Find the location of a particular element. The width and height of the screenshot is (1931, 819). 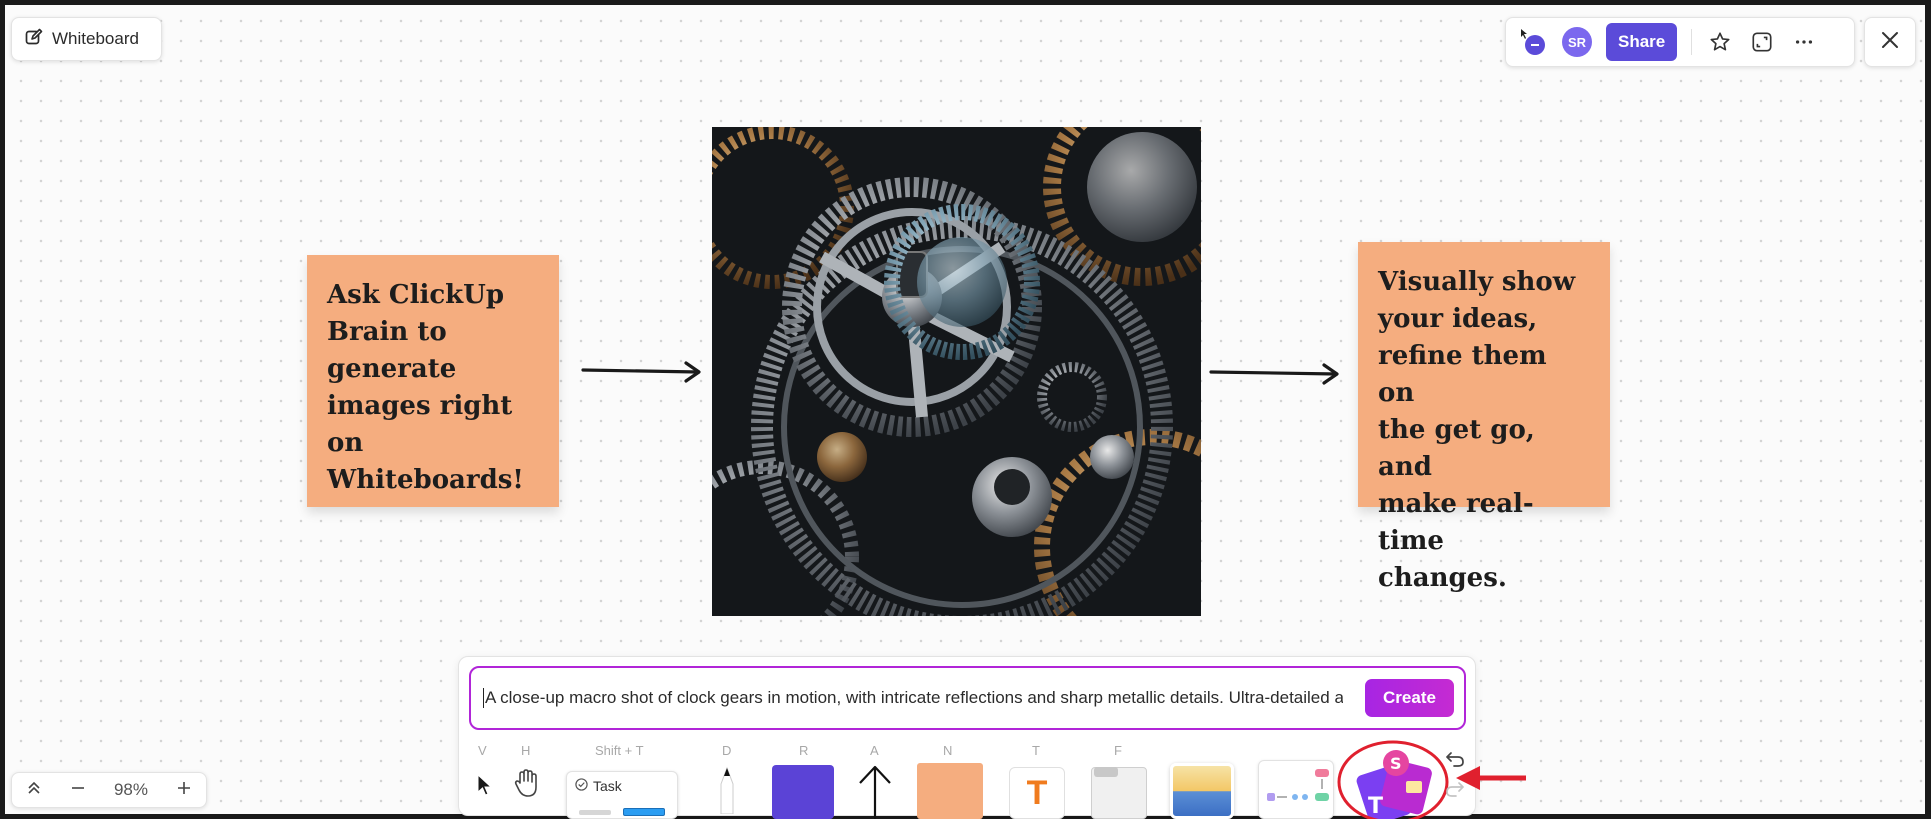

cursor-arrow-icon is located at coordinates (485, 785).